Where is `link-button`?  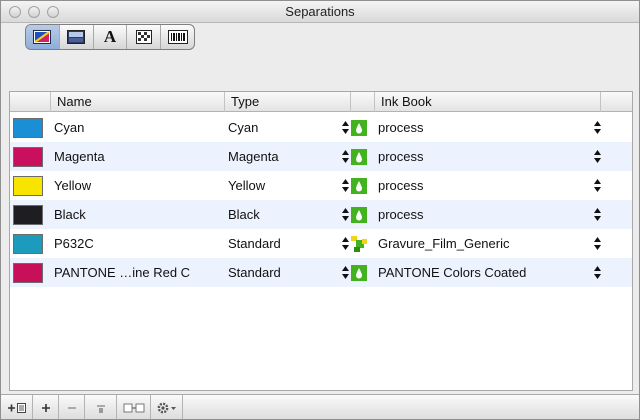 link-button is located at coordinates (134, 407).